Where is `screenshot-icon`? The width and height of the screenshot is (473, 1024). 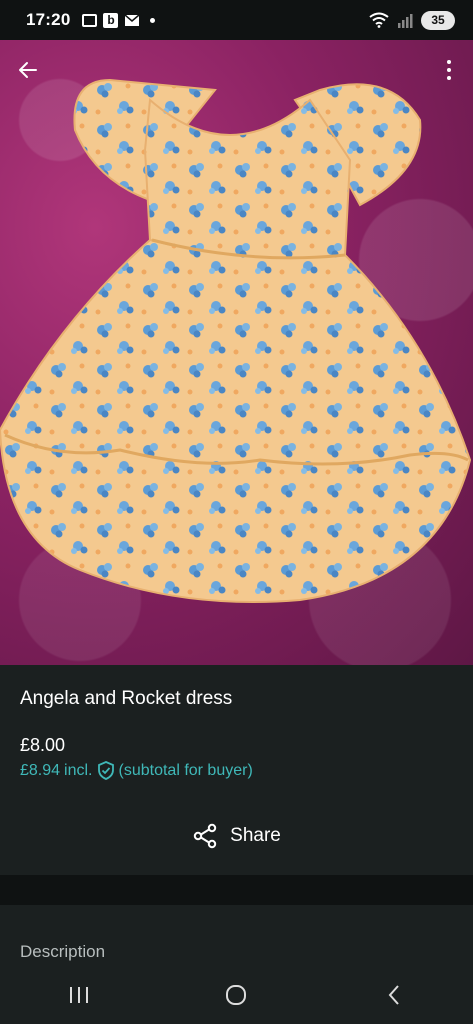
screenshot-icon is located at coordinates (90, 20).